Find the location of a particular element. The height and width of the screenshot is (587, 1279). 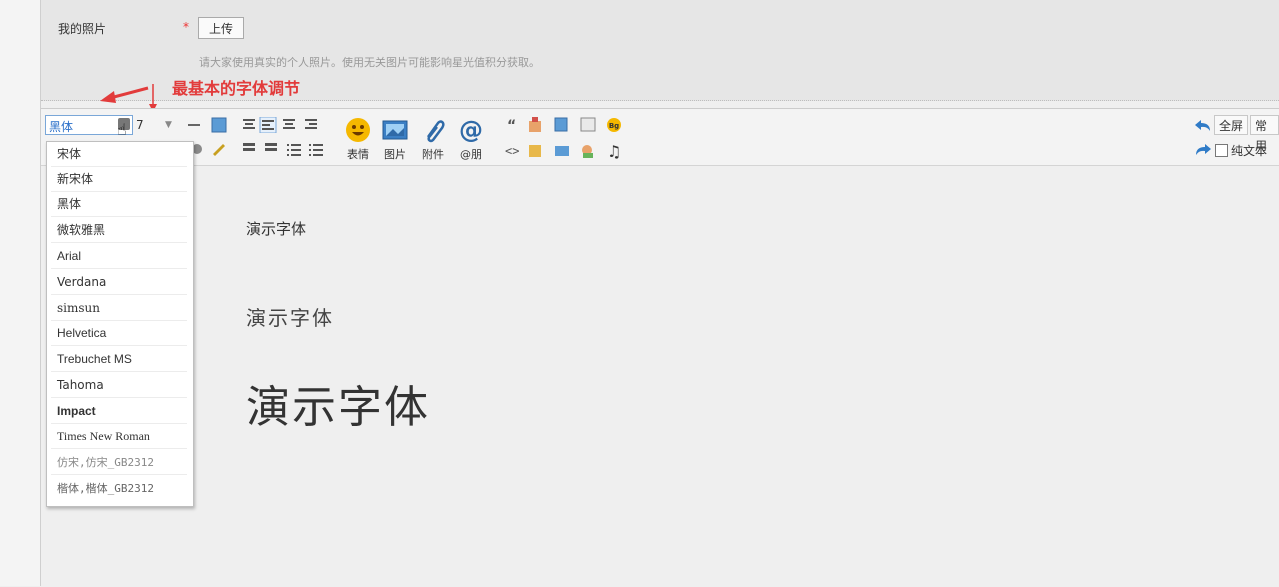

mention-label: @朋 is located at coordinates (471, 154).